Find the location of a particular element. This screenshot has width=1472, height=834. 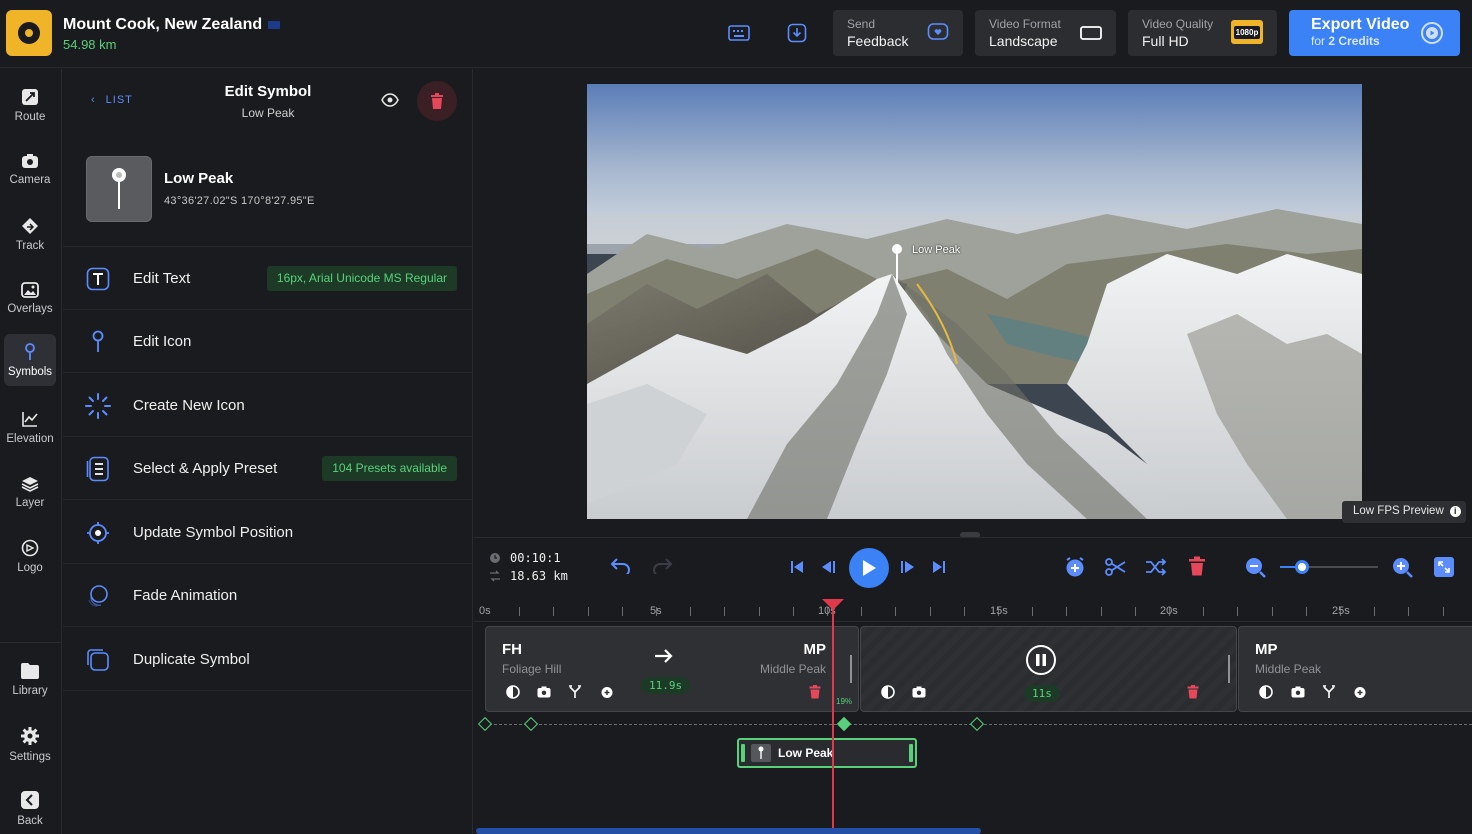

back-link-label: LIST is located at coordinates (119, 100).